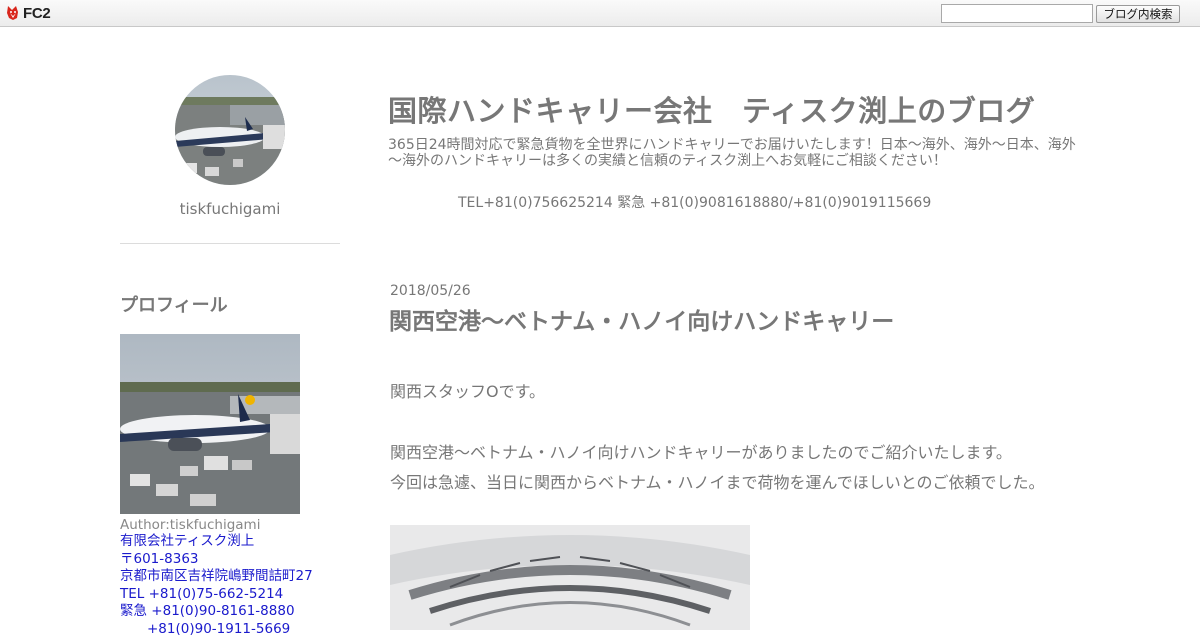 The height and width of the screenshot is (638, 1200). I want to click on blog-search-button: ブログ内検索, so click(1138, 14).